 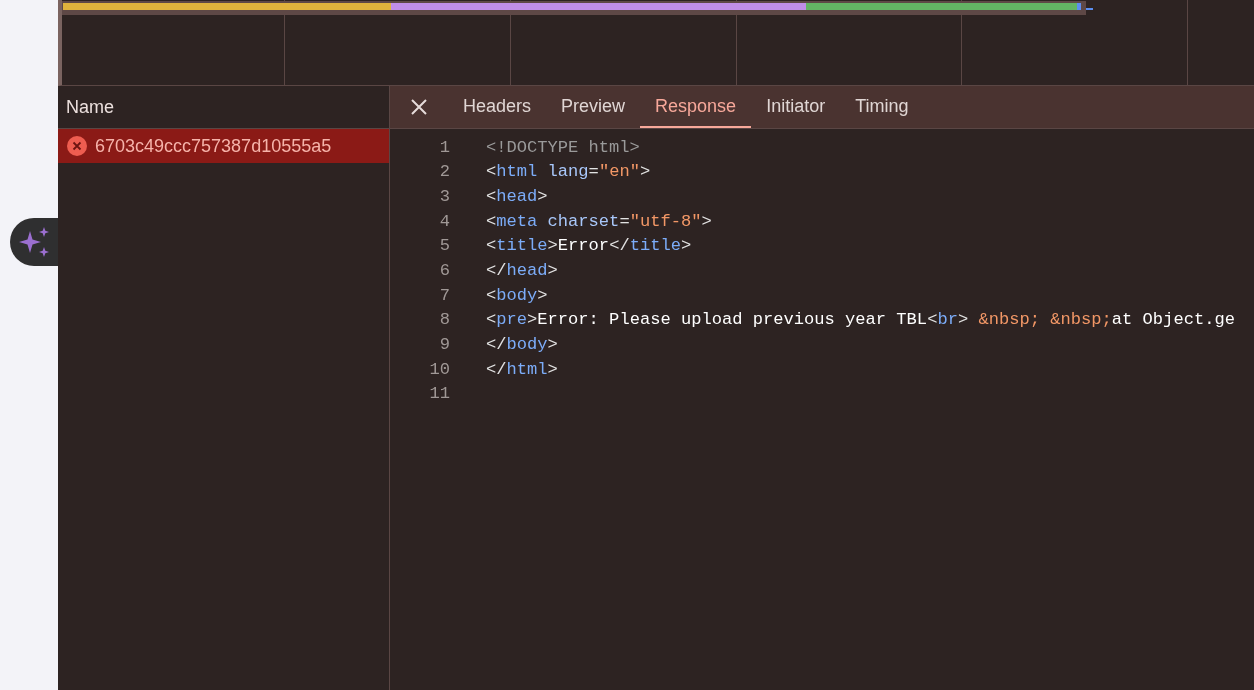 I want to click on code-line: <title>Error</title>, so click(x=589, y=246).